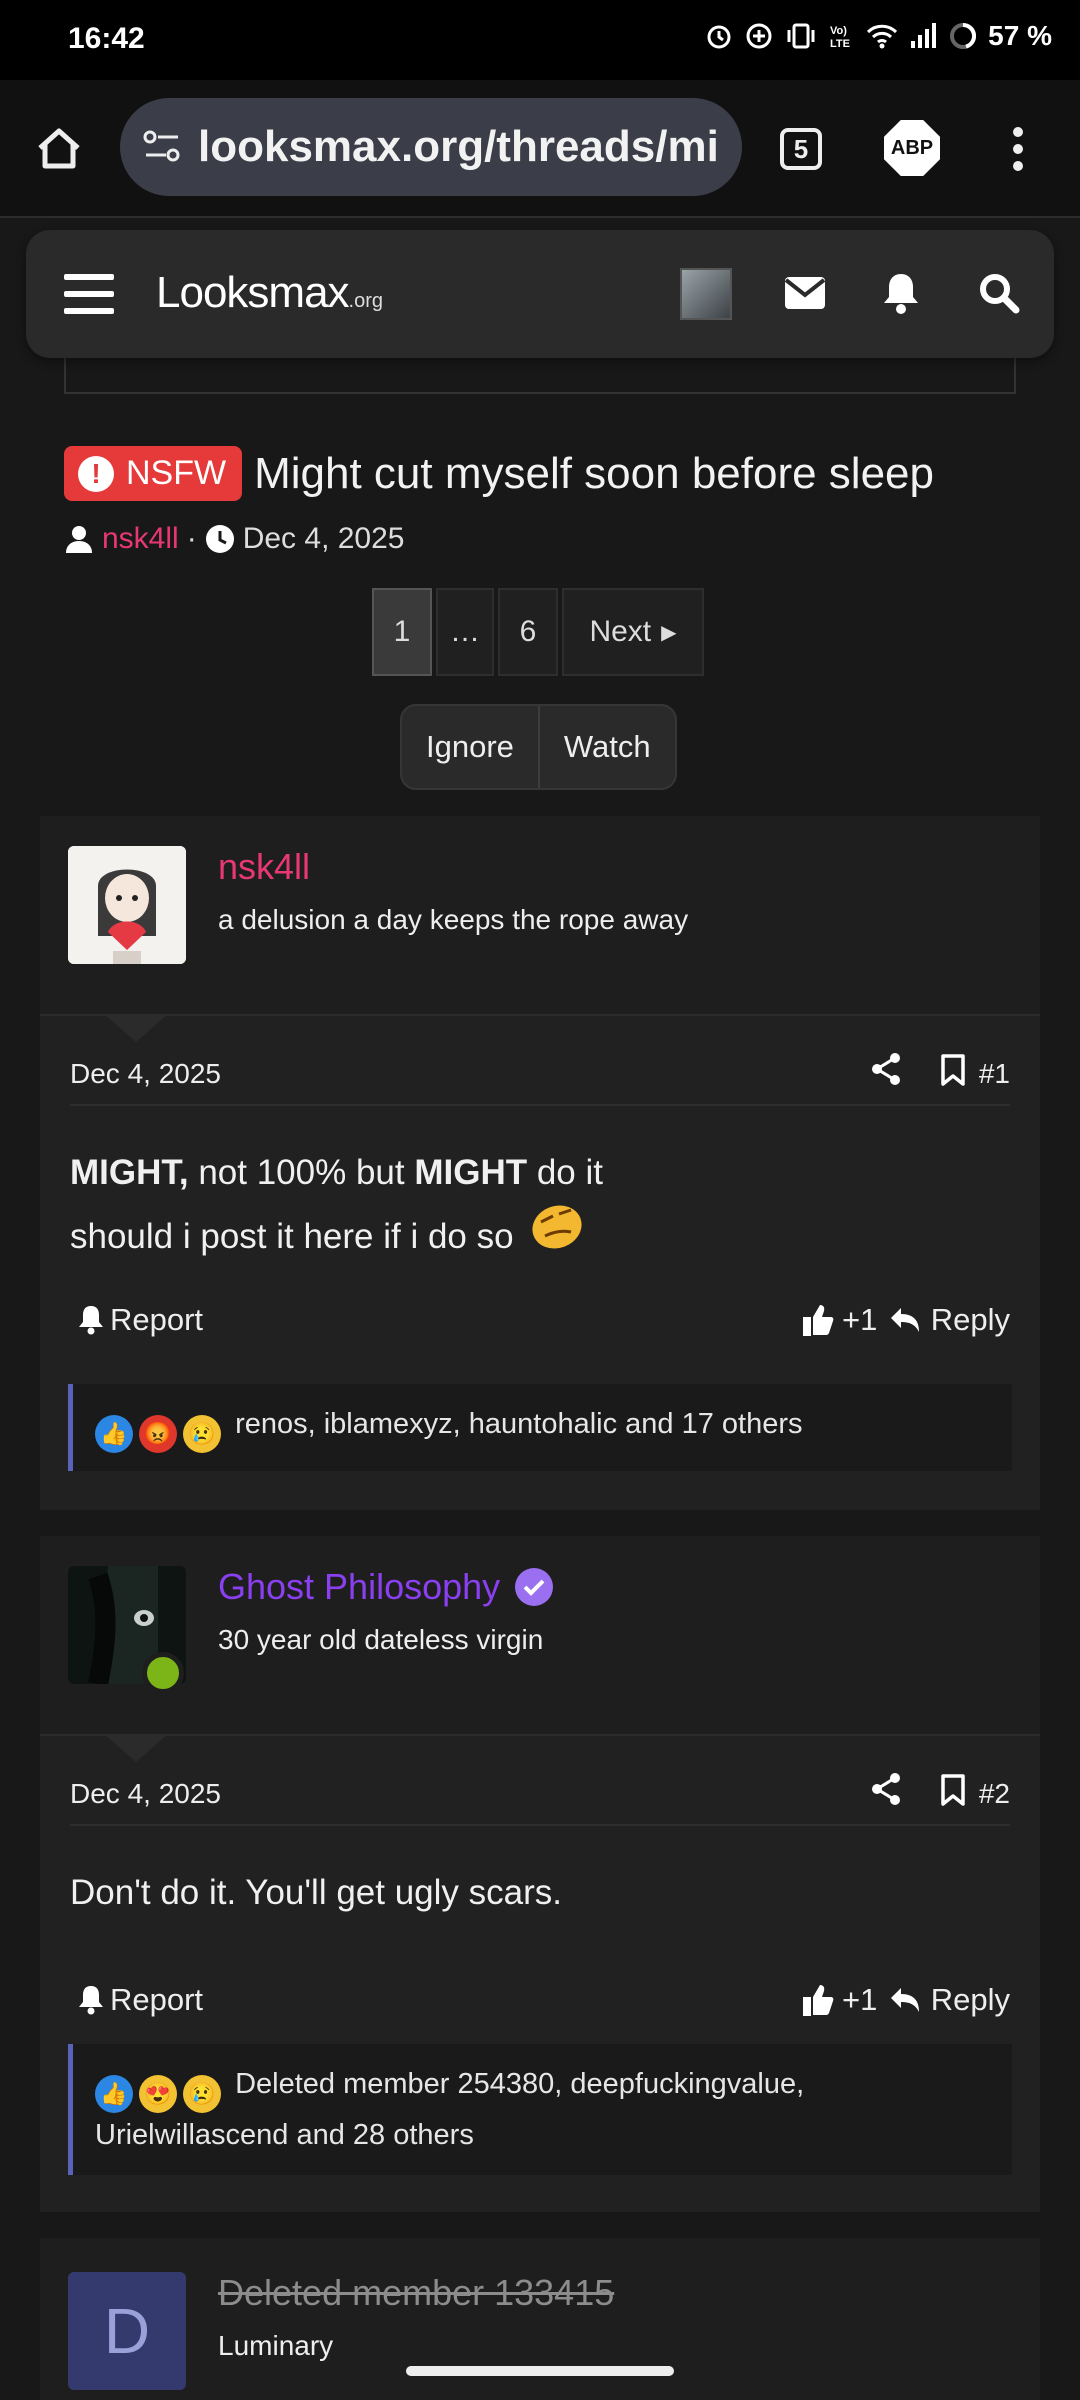 This screenshot has height=2400, width=1080. What do you see at coordinates (540, 2371) in the screenshot?
I see `gesture-home-bar` at bounding box center [540, 2371].